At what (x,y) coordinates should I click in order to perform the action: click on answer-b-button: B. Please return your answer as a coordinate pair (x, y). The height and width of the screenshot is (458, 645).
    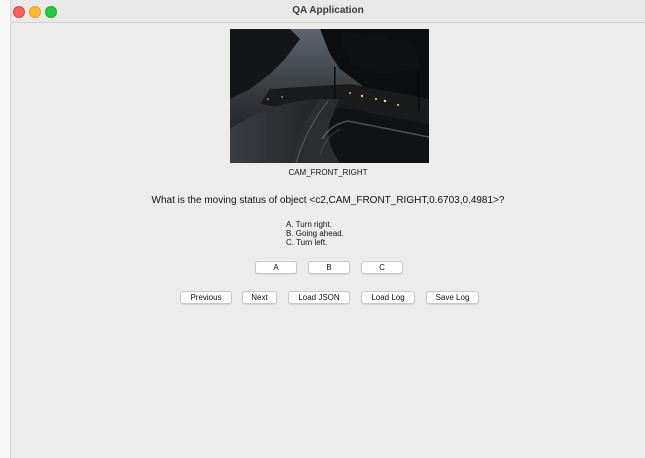
    Looking at the image, I should click on (329, 267).